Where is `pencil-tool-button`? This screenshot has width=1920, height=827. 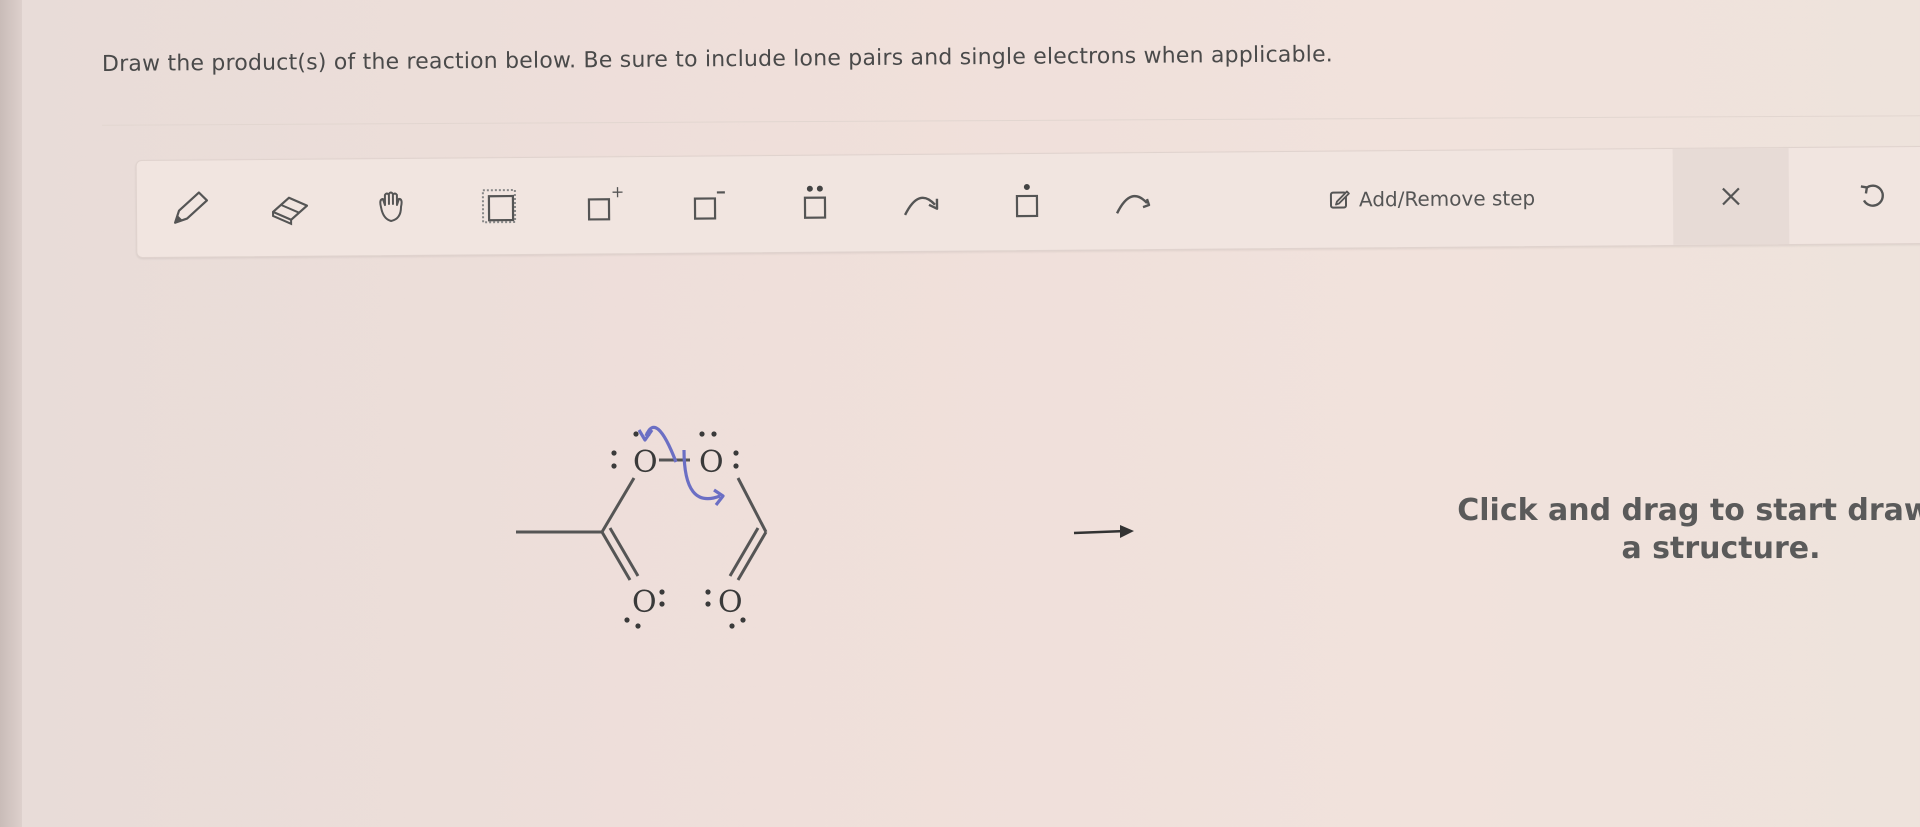 pencil-tool-button is located at coordinates (189, 208).